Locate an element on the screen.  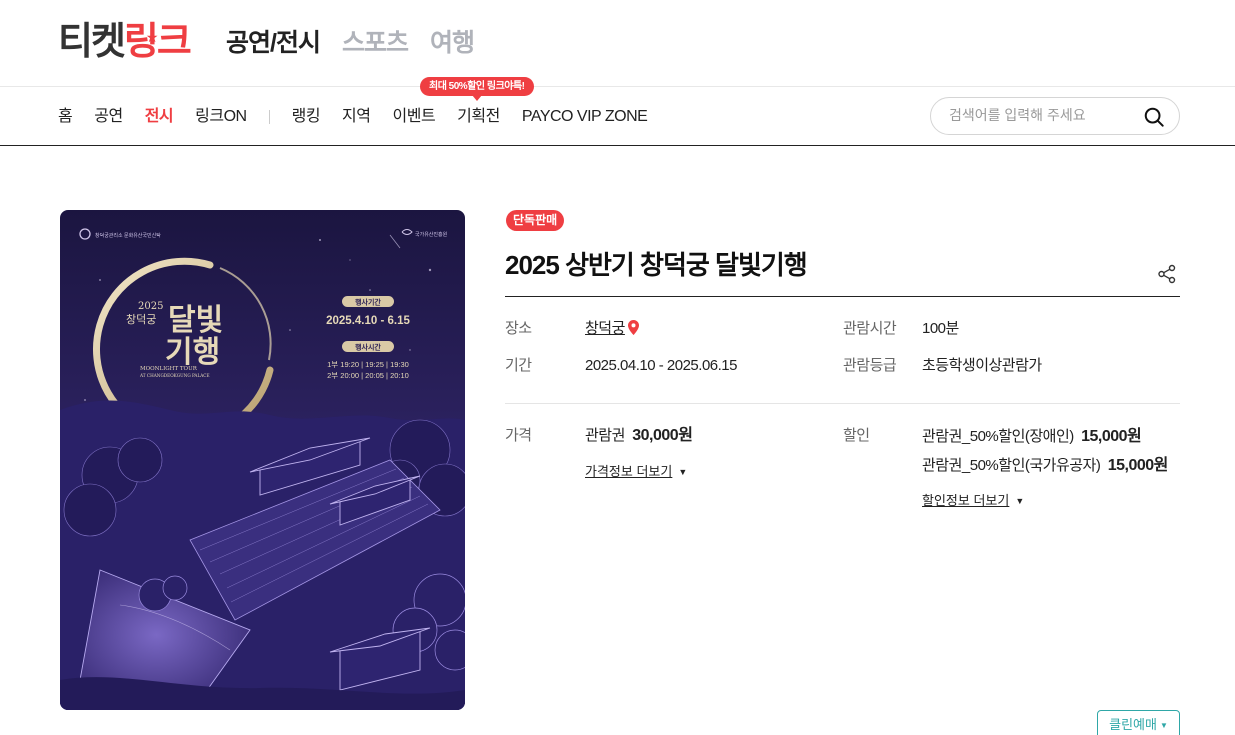
share-icon is located at coordinates (1167, 274).